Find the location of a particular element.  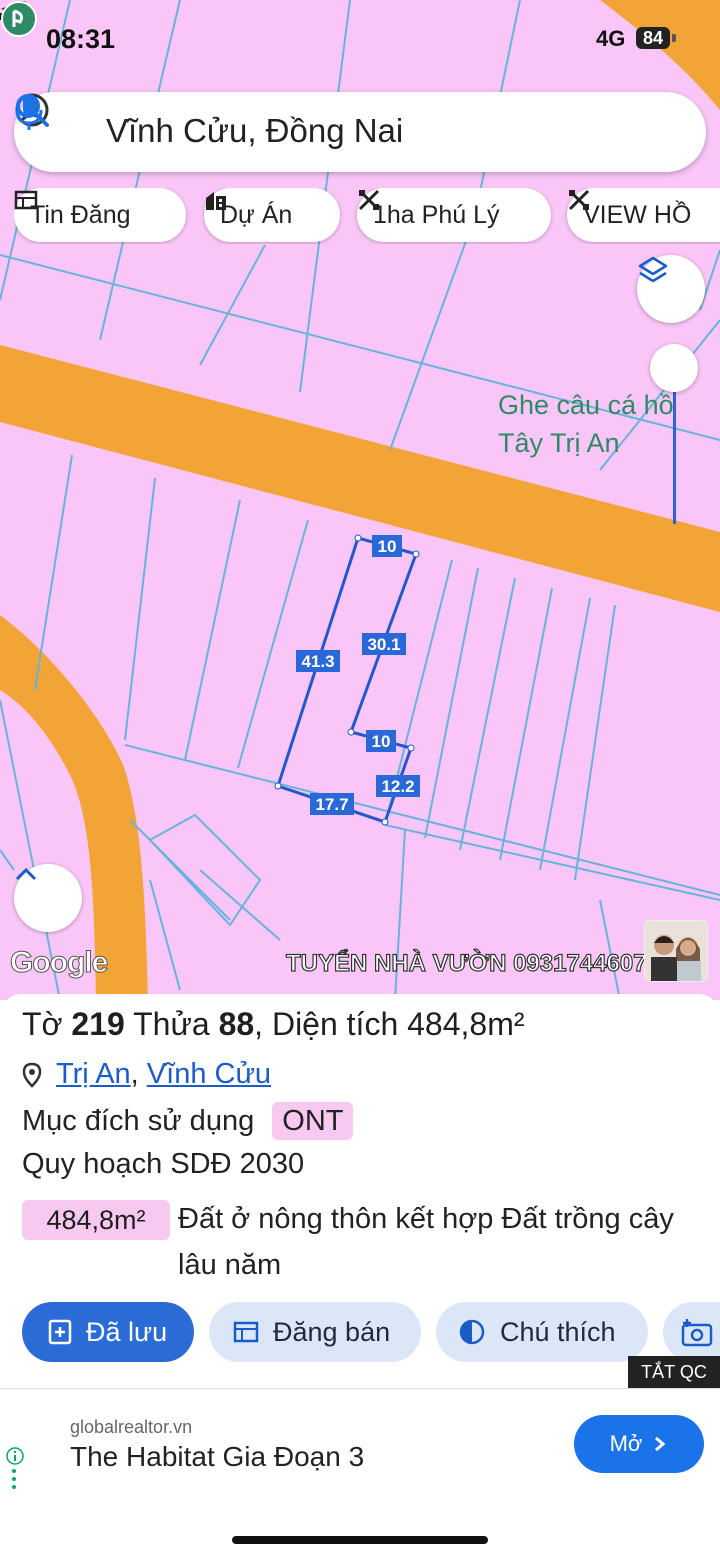

measure-label-bottom: 17.7 is located at coordinates (332, 804).